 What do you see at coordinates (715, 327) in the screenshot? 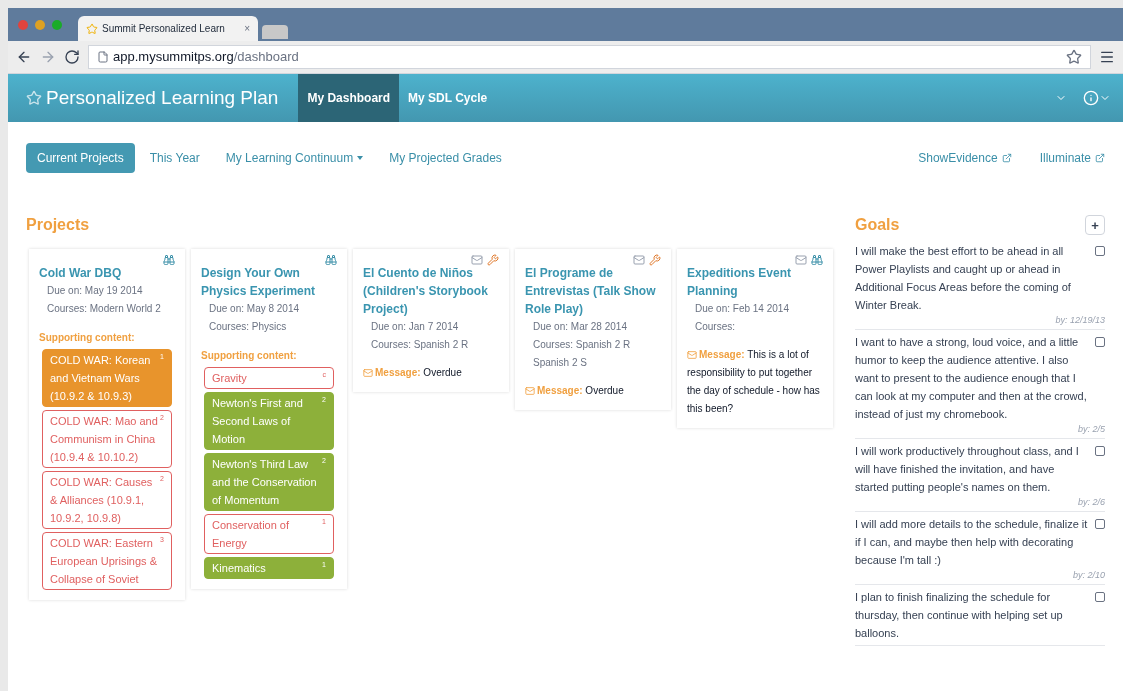
I see `courses-text: Courses:` at bounding box center [715, 327].